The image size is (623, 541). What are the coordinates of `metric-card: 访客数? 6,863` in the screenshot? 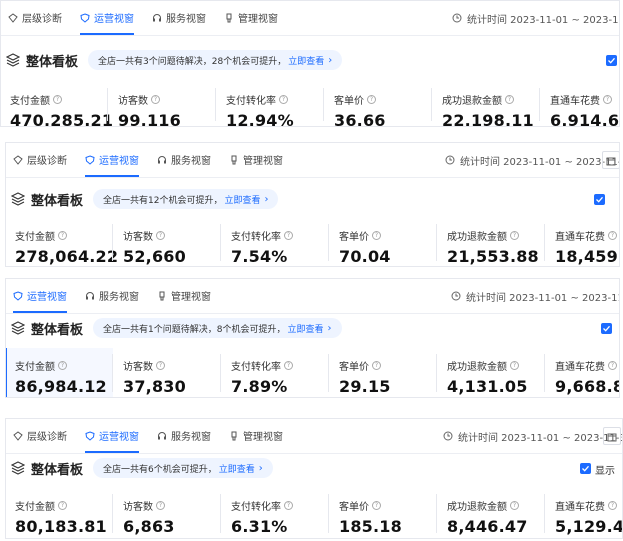 It's located at (167, 513).